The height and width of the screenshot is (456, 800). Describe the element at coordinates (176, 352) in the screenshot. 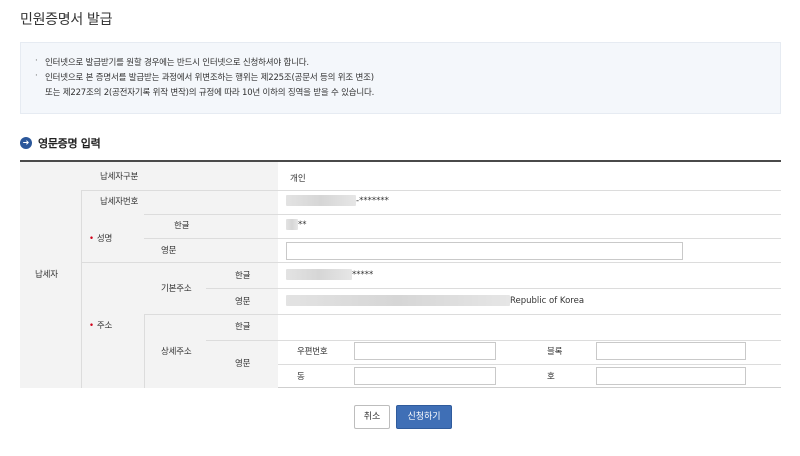

I see `detail-address-label: 상세주소` at that location.